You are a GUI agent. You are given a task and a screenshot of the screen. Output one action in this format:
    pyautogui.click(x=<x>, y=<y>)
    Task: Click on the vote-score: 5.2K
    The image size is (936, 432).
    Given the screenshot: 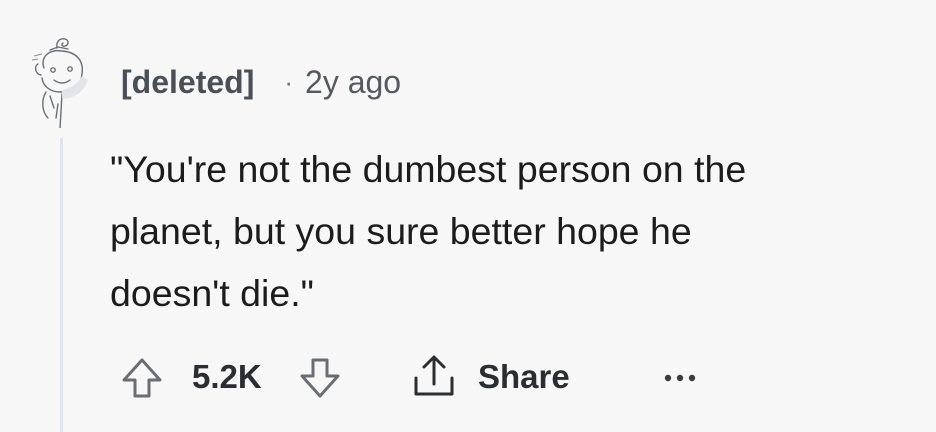 What is the action you would take?
    pyautogui.click(x=227, y=376)
    